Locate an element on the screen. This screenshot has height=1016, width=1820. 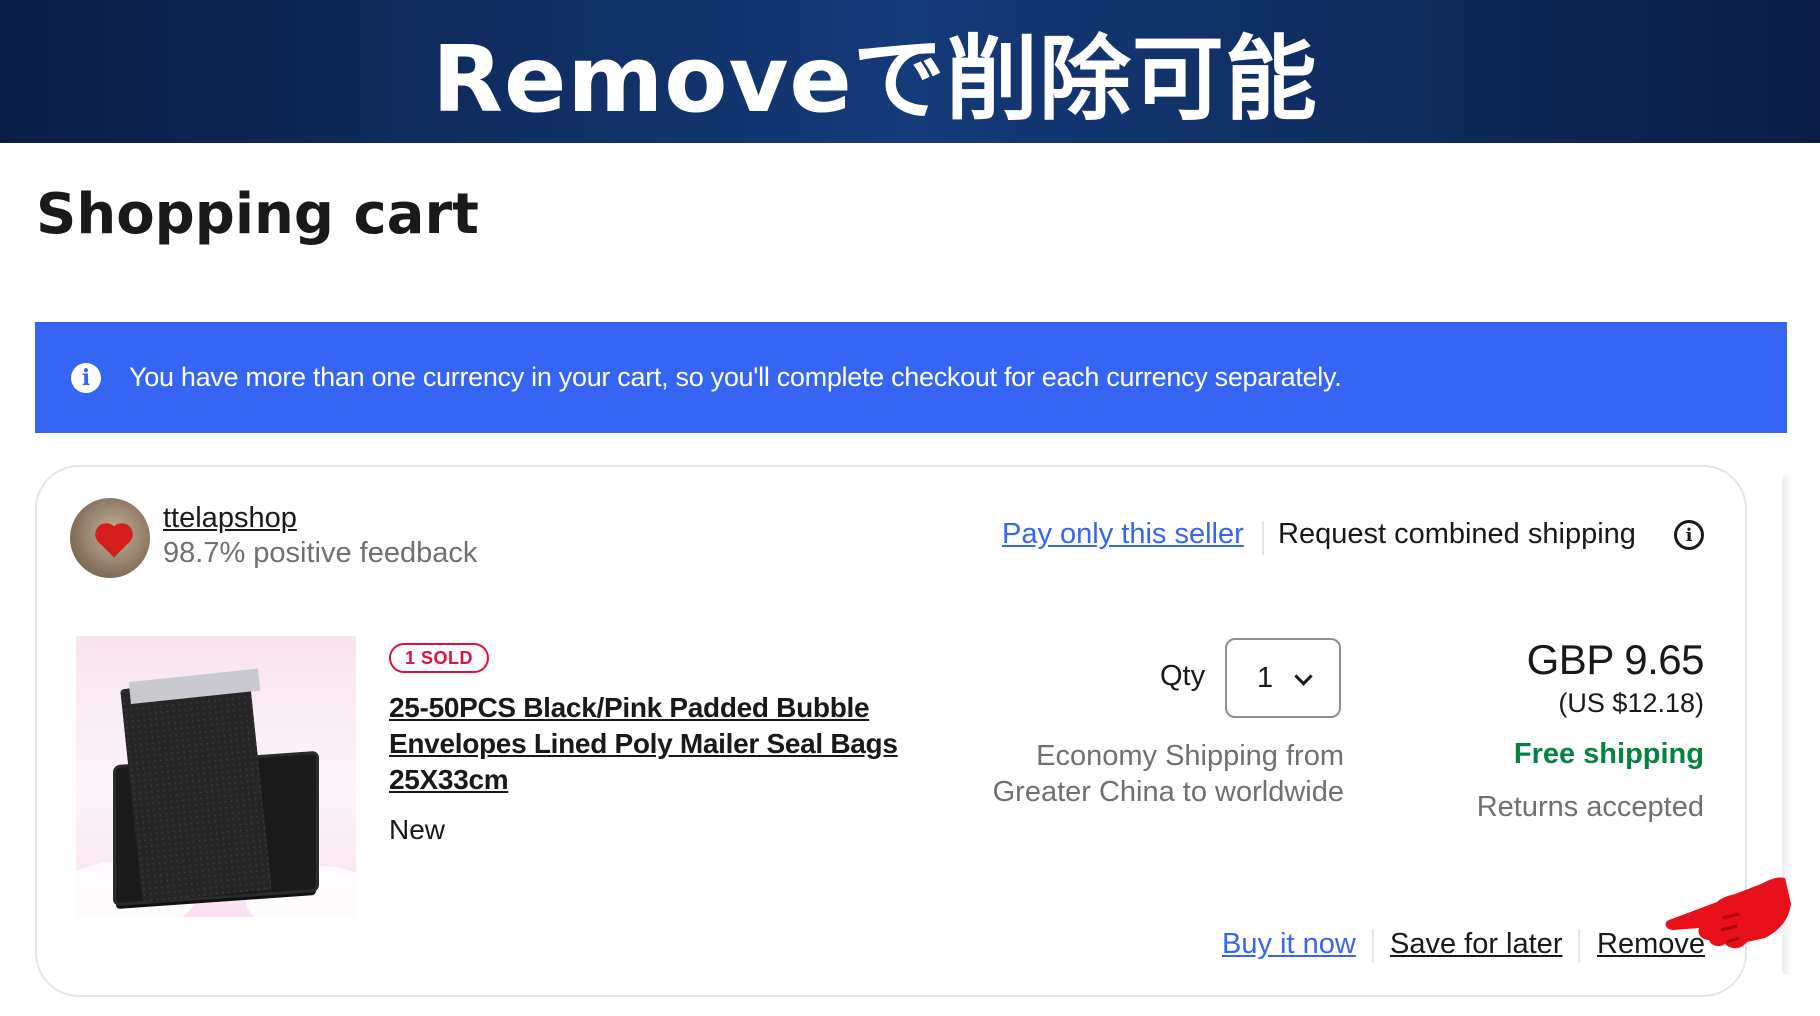
page-title: Shopping cart is located at coordinates (257, 214).